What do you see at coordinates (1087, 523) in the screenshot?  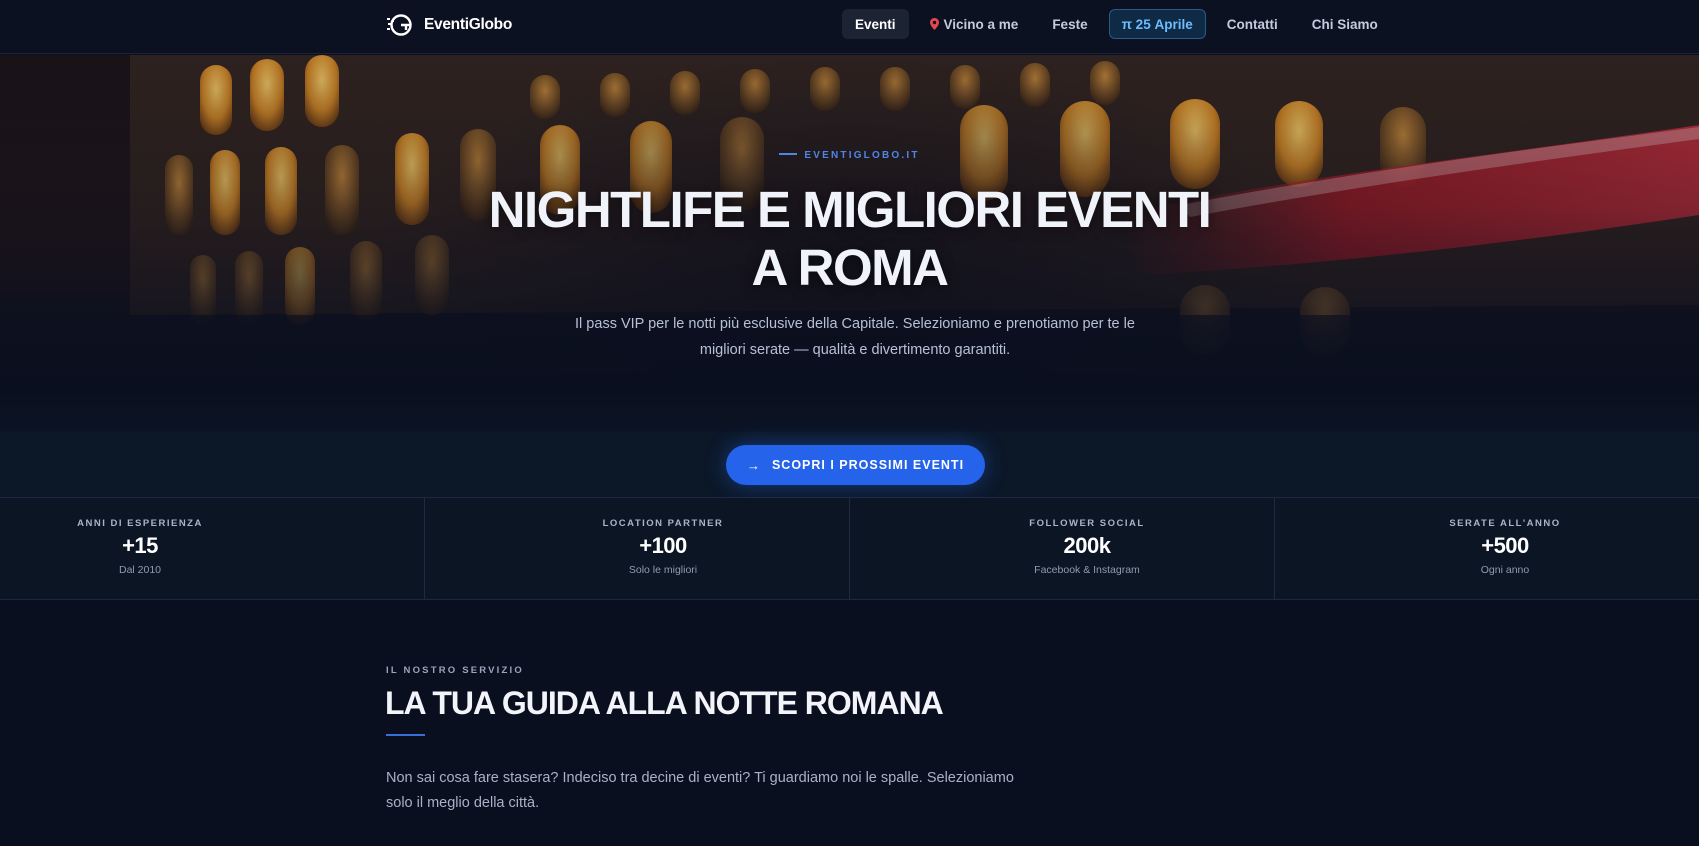 I see `stat-label: FOLLOWER SOCIAL` at bounding box center [1087, 523].